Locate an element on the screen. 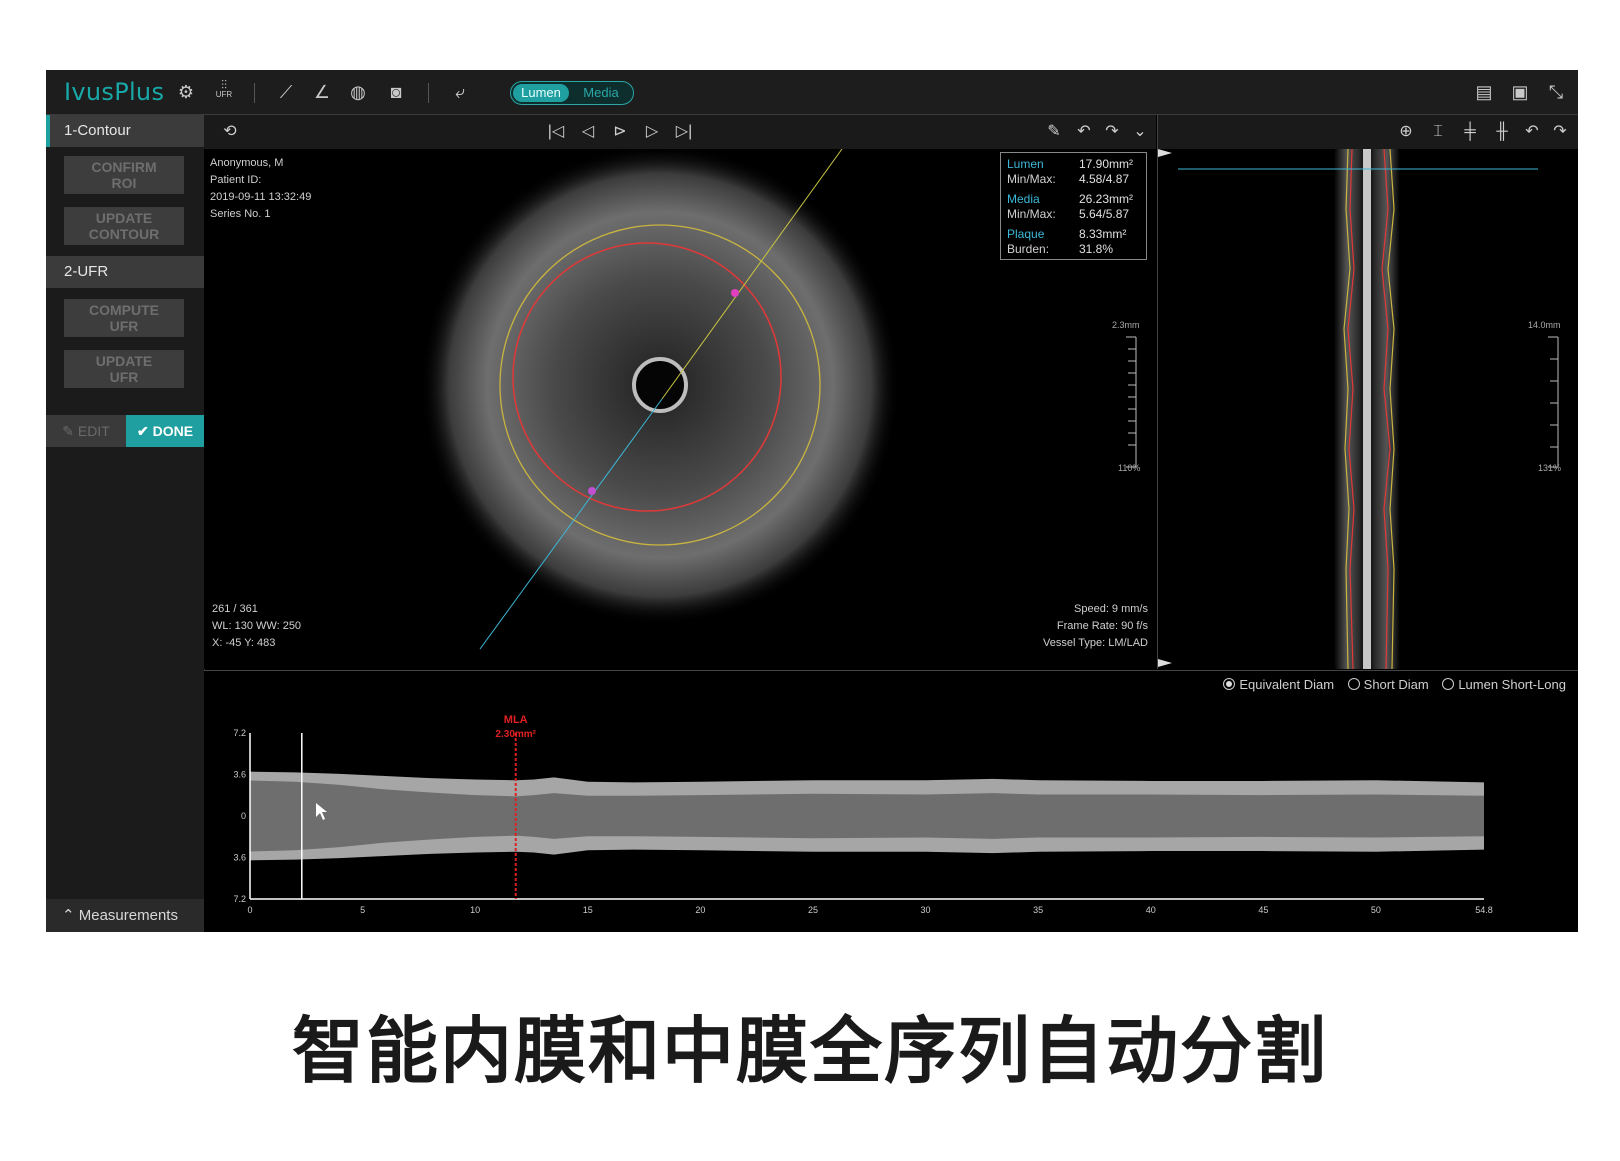 The width and height of the screenshot is (1620, 1161). compute-ufr-label: COMPUTE UFR is located at coordinates (124, 318).